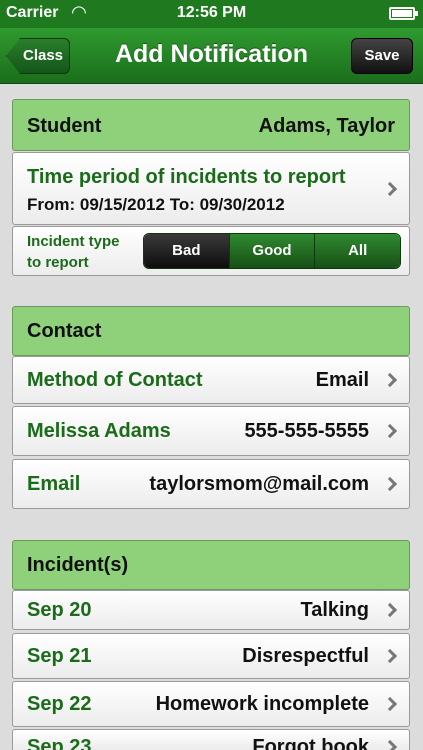  What do you see at coordinates (334, 610) in the screenshot?
I see `incident-desc: Talking` at bounding box center [334, 610].